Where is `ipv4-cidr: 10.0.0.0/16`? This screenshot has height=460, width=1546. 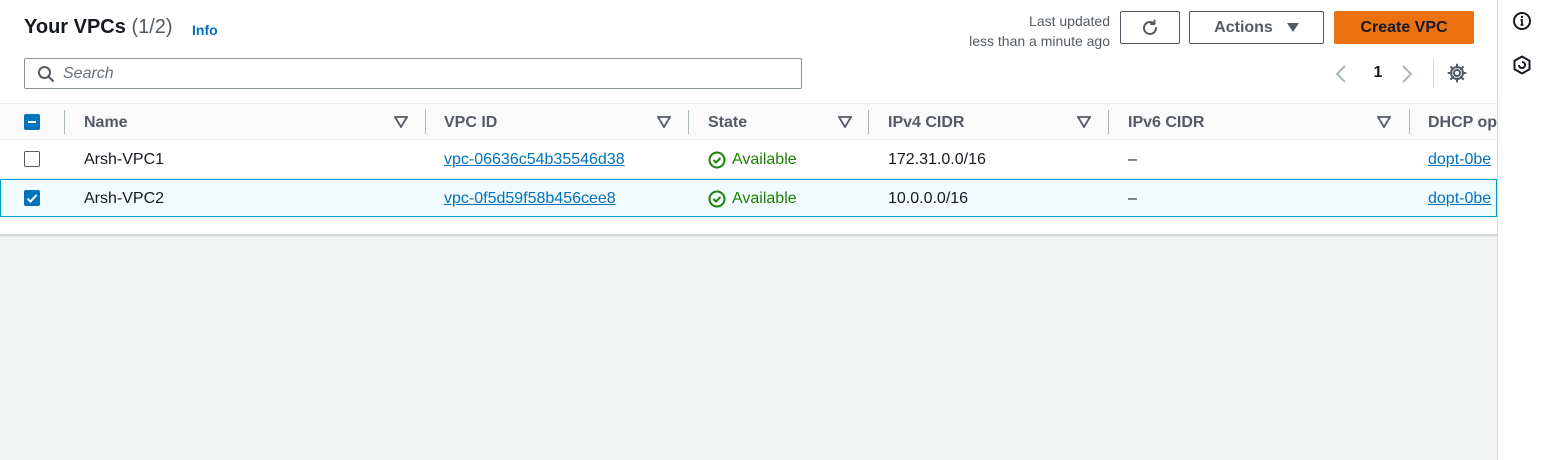
ipv4-cidr: 10.0.0.0/16 is located at coordinates (928, 198).